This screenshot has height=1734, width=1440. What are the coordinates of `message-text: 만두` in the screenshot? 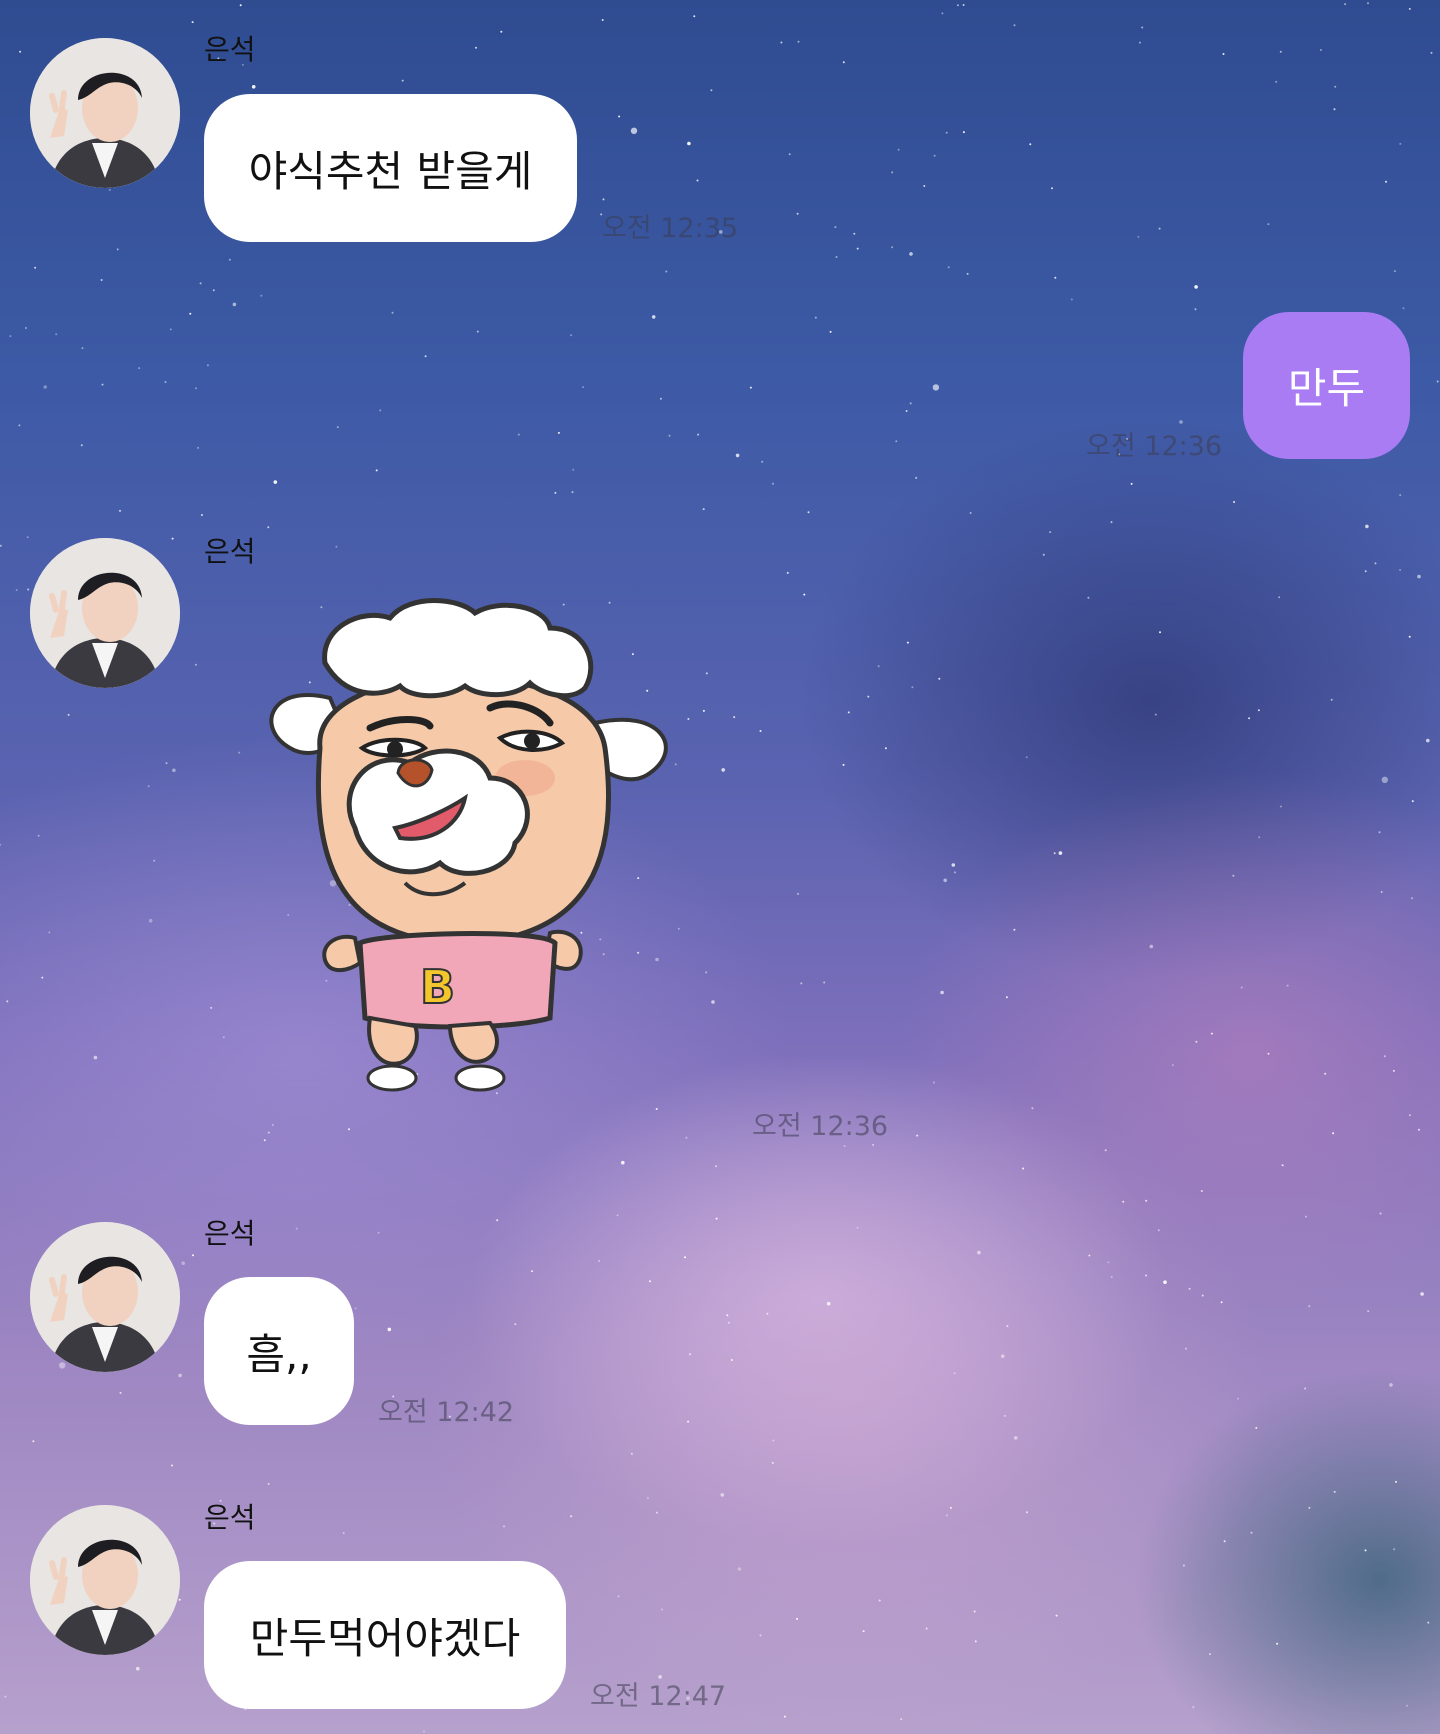 It's located at (1326, 388).